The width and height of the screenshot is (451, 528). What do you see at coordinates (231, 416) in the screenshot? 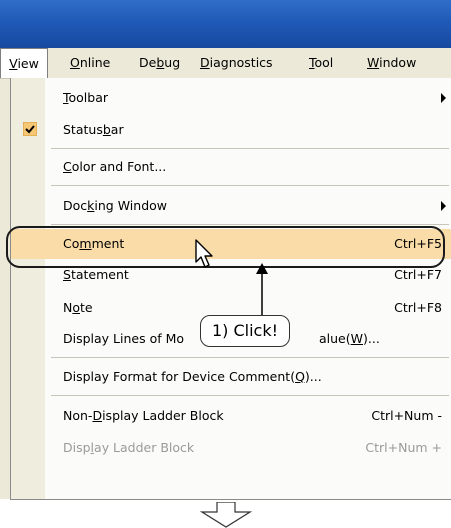
I see `menu-item-non-display-ladder-block: Non-Display Ladder Block Ctrl+Num -` at bounding box center [231, 416].